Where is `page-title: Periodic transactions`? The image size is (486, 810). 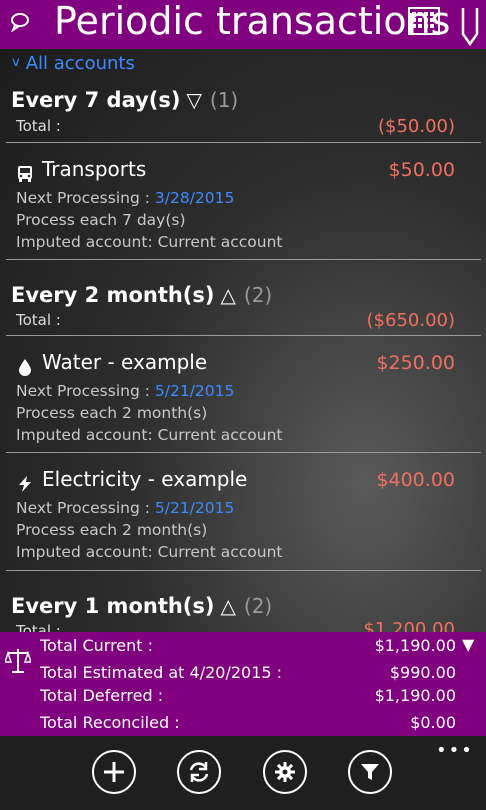 page-title: Periodic transactions is located at coordinates (252, 21).